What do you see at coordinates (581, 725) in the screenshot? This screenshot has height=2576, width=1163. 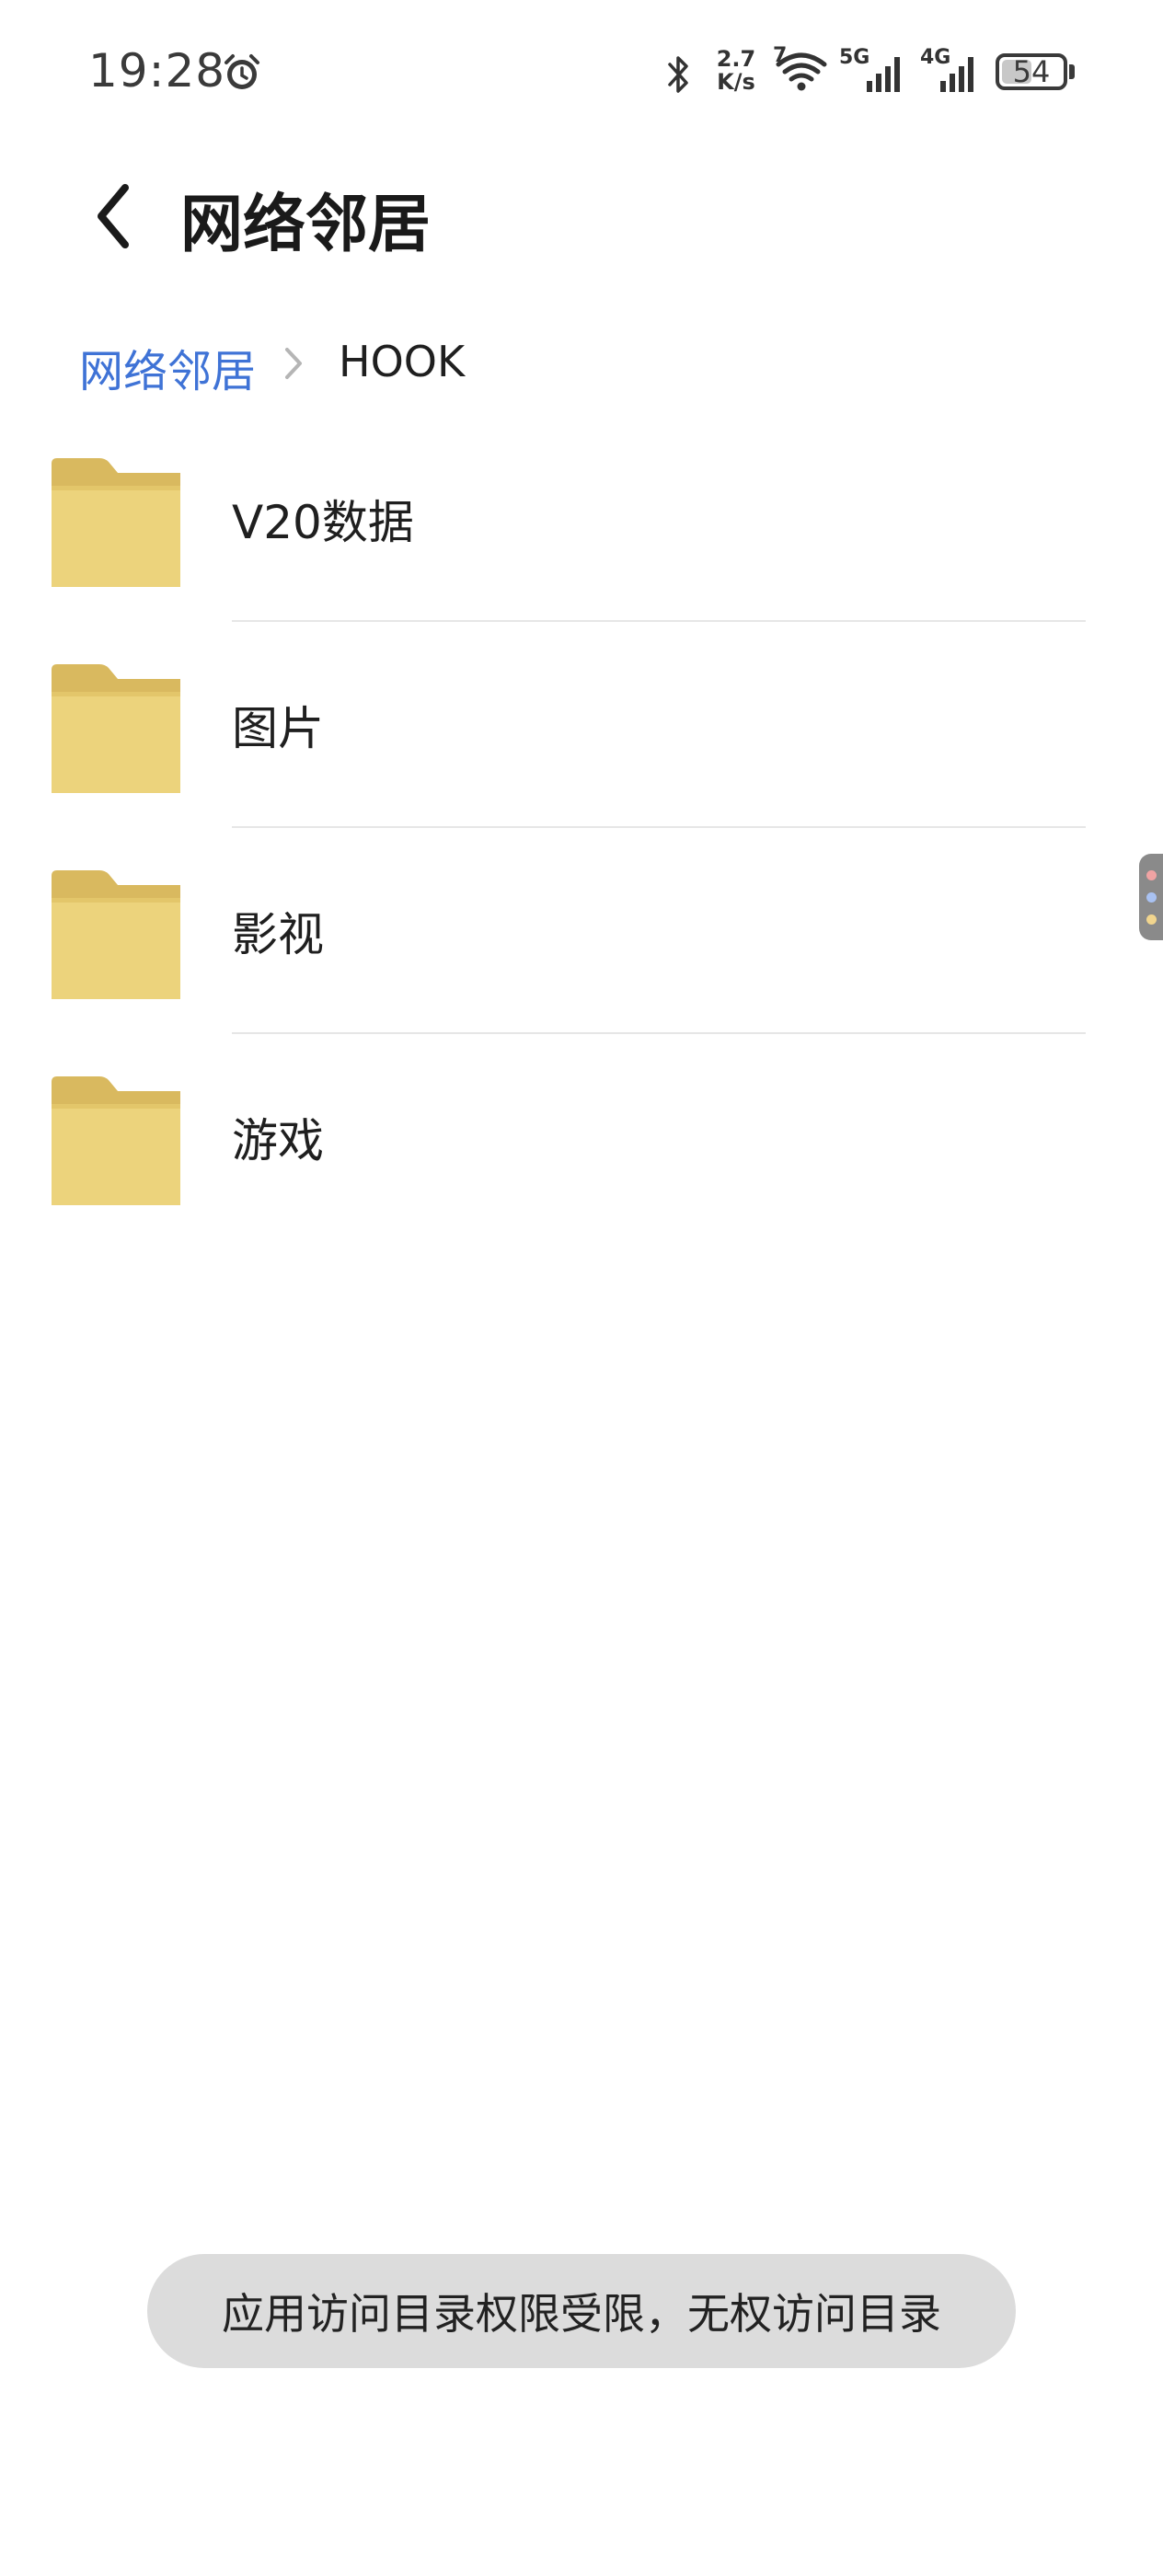 I see `folder-row: 图片` at bounding box center [581, 725].